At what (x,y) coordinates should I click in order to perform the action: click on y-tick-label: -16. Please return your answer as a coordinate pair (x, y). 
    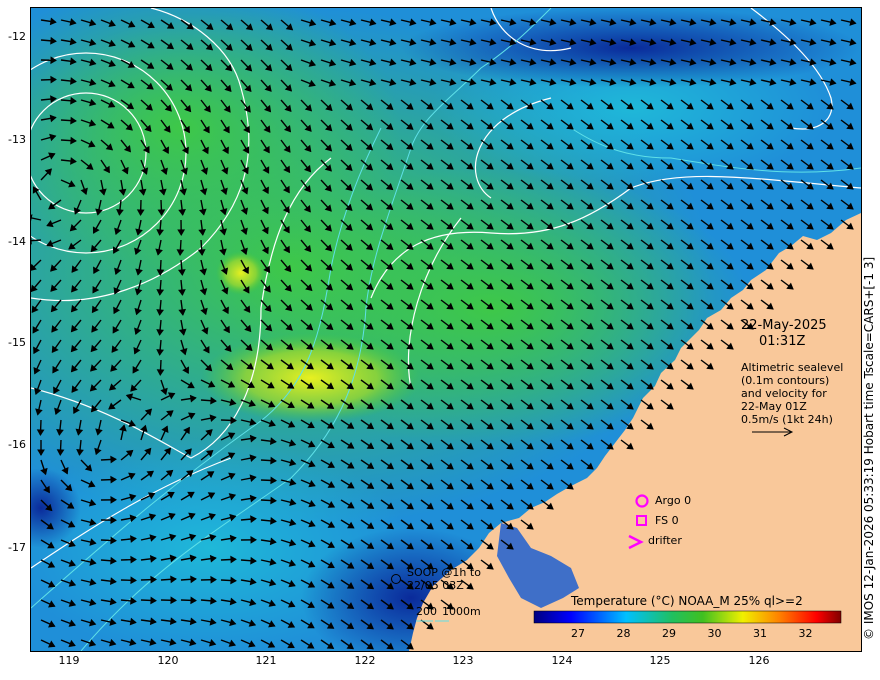
    Looking at the image, I should click on (17, 444).